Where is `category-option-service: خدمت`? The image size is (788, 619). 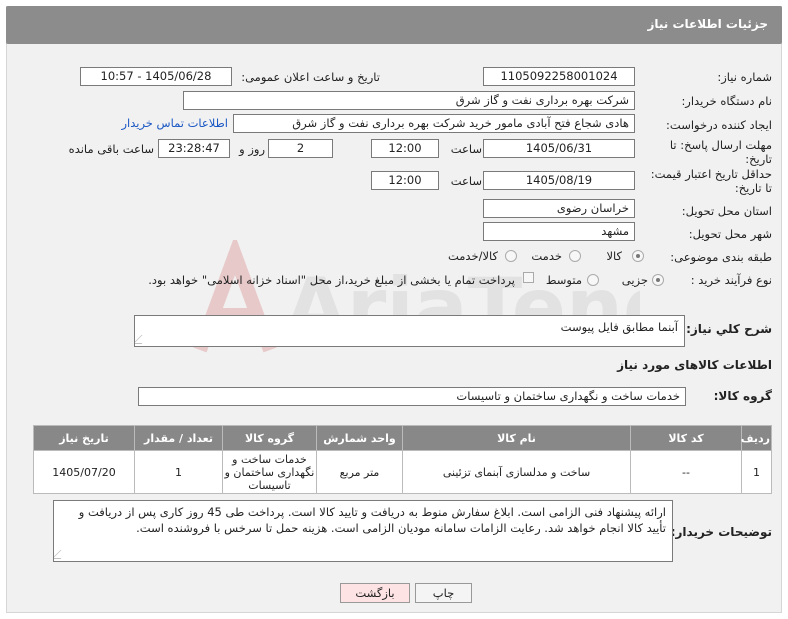
category-option-service: خدمت is located at coordinates (546, 256).